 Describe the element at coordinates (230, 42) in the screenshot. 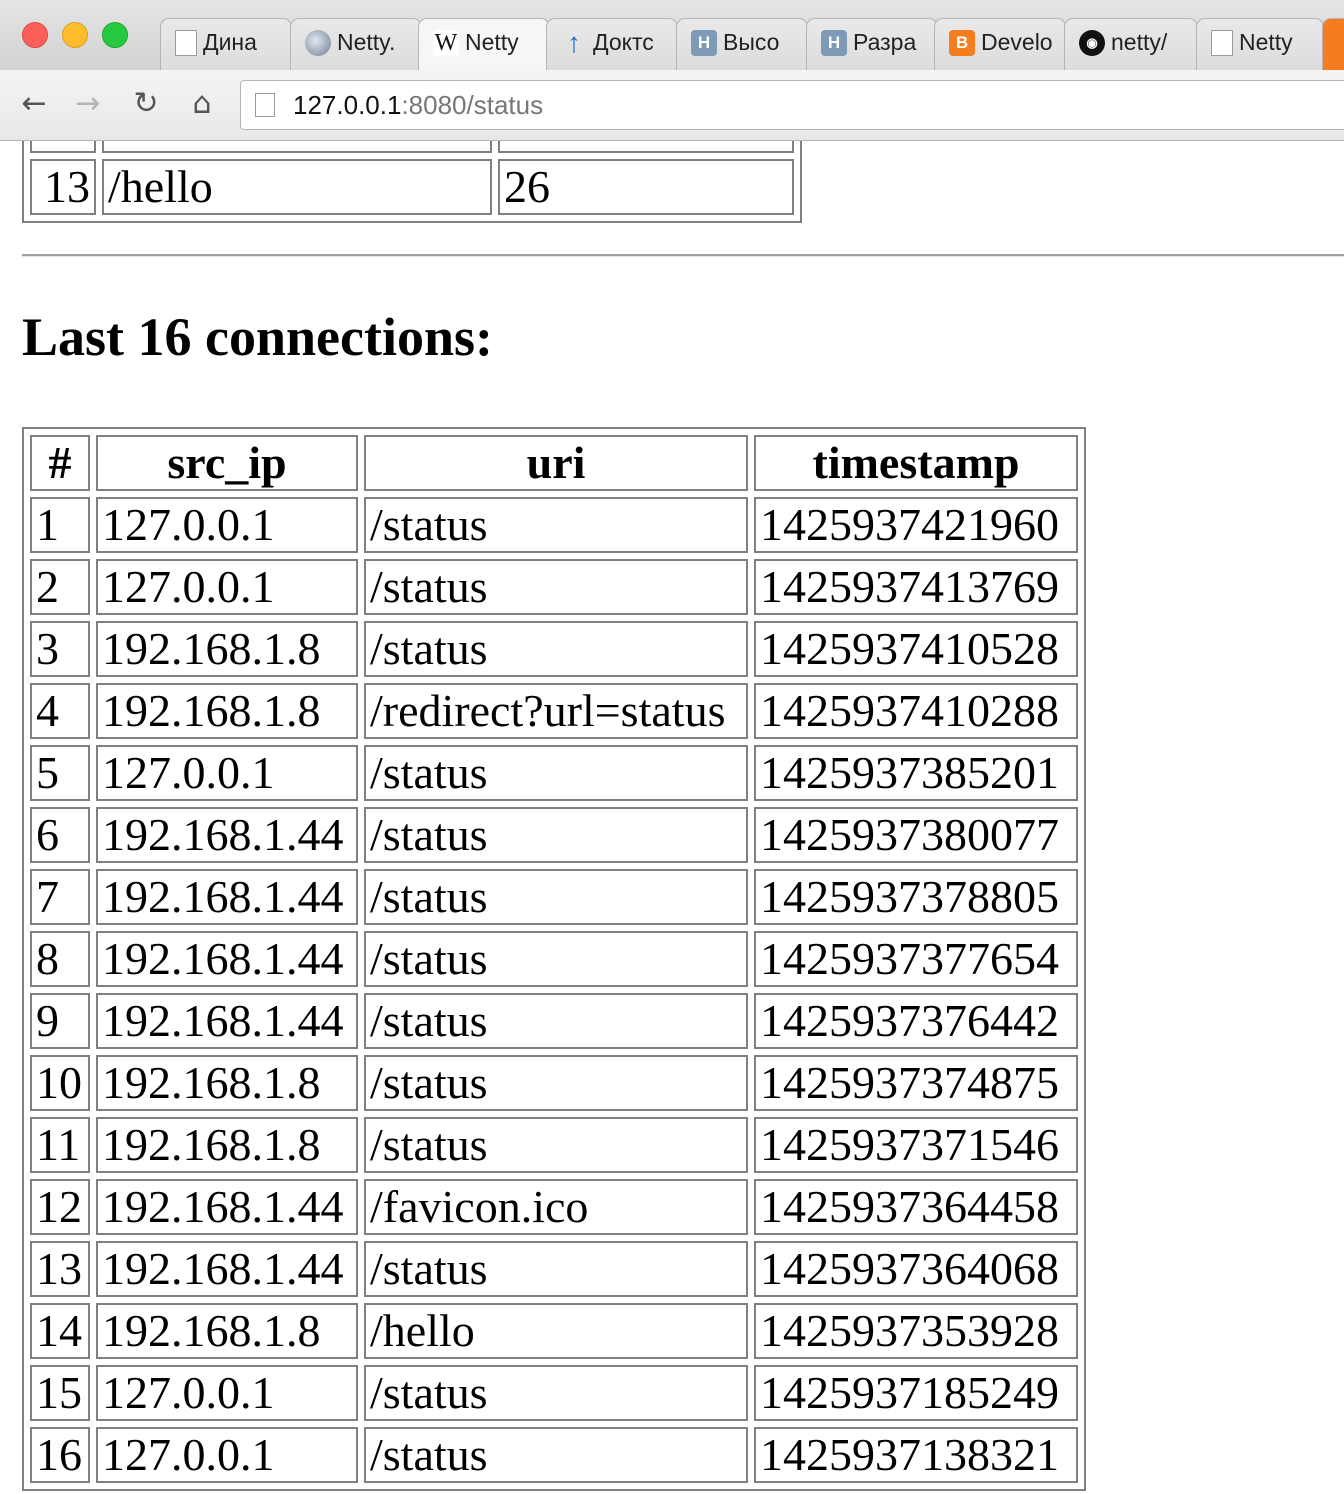

I see `tab-label: Дина` at that location.